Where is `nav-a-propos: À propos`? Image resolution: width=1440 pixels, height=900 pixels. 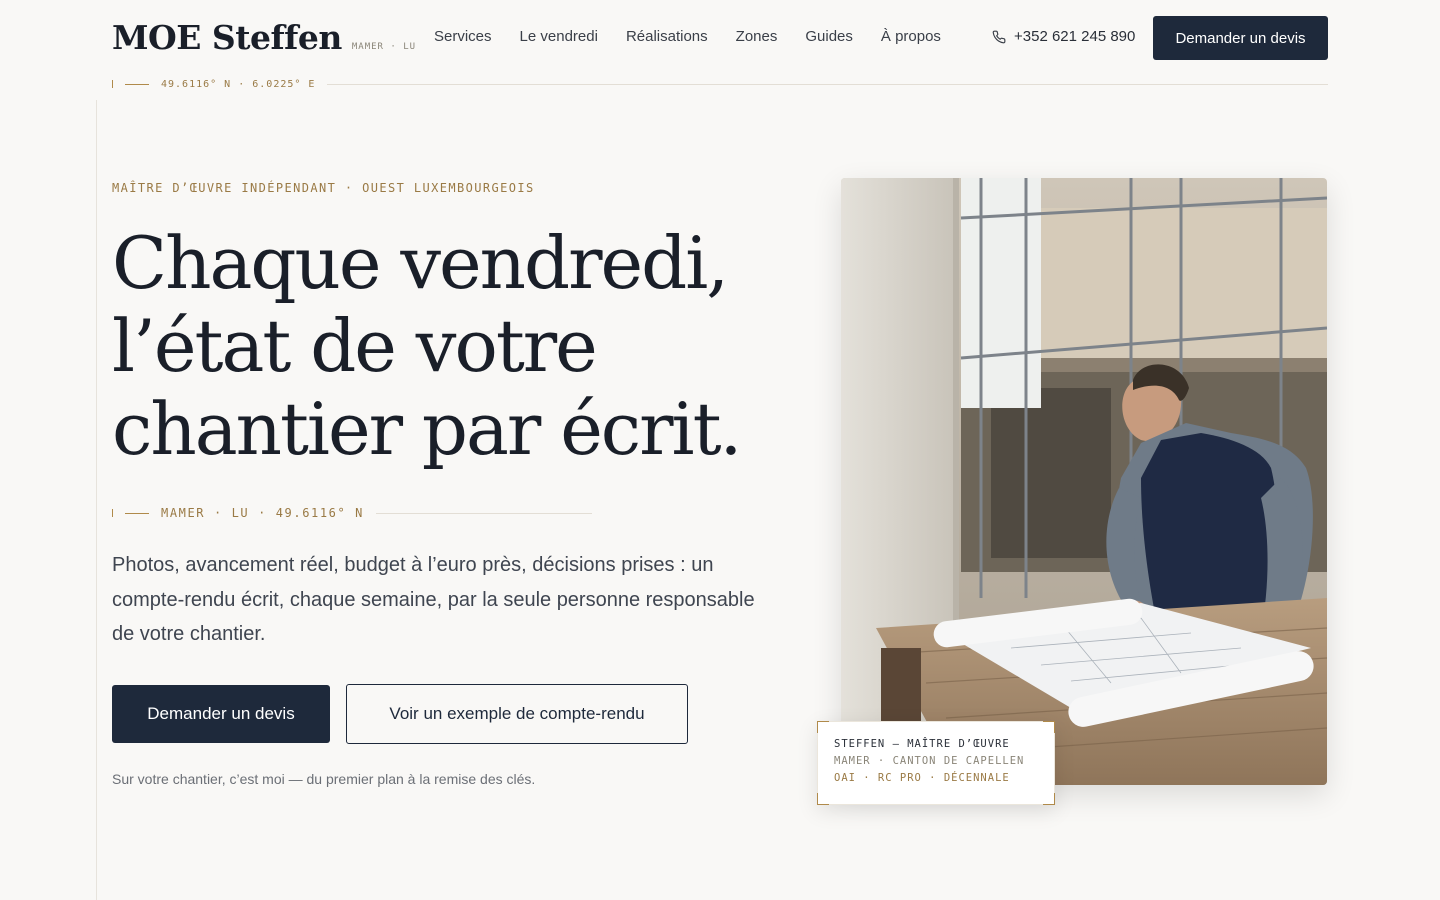
nav-a-propos: À propos is located at coordinates (911, 36).